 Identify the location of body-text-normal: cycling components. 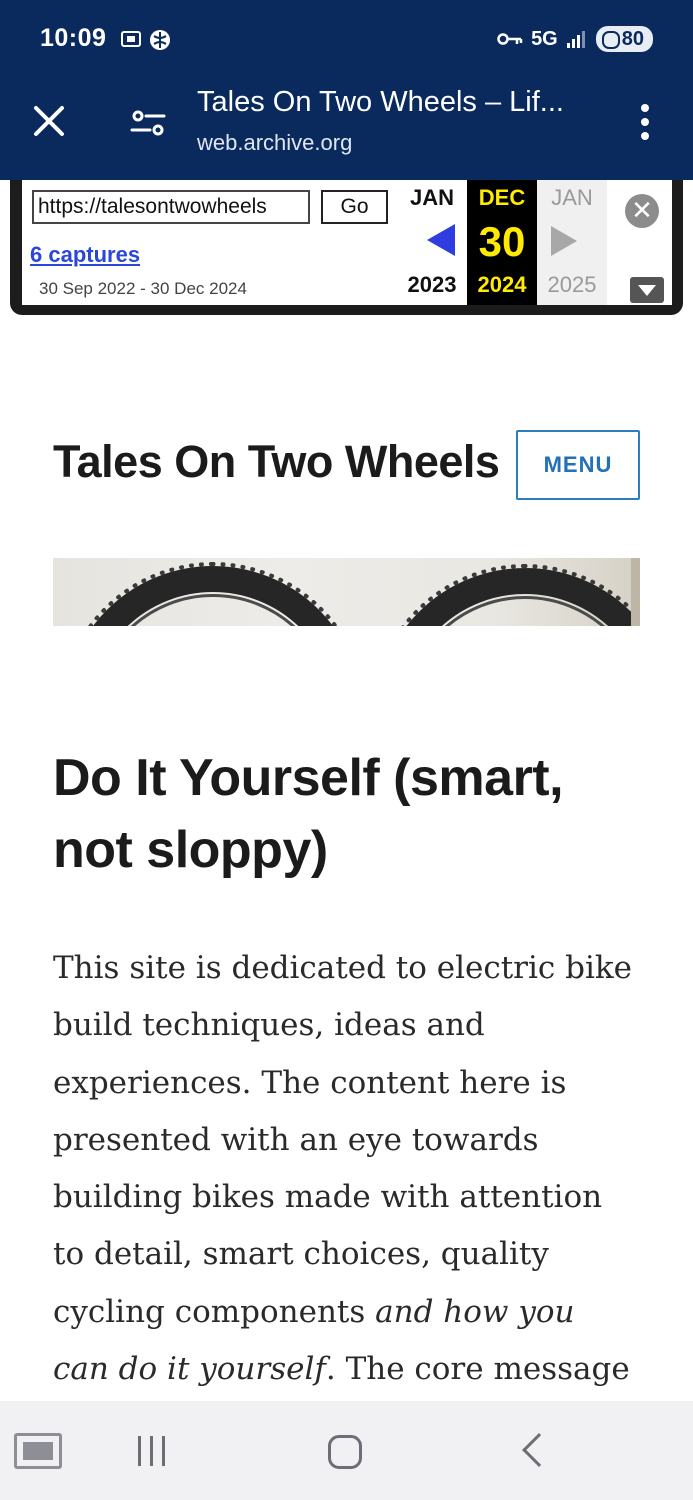
(214, 1311).